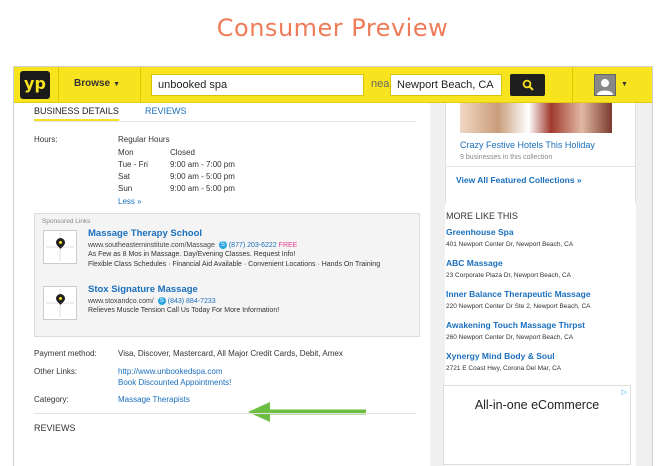 The image size is (665, 466). What do you see at coordinates (156, 152) in the screenshot?
I see `hours-row: Mon Closed` at bounding box center [156, 152].